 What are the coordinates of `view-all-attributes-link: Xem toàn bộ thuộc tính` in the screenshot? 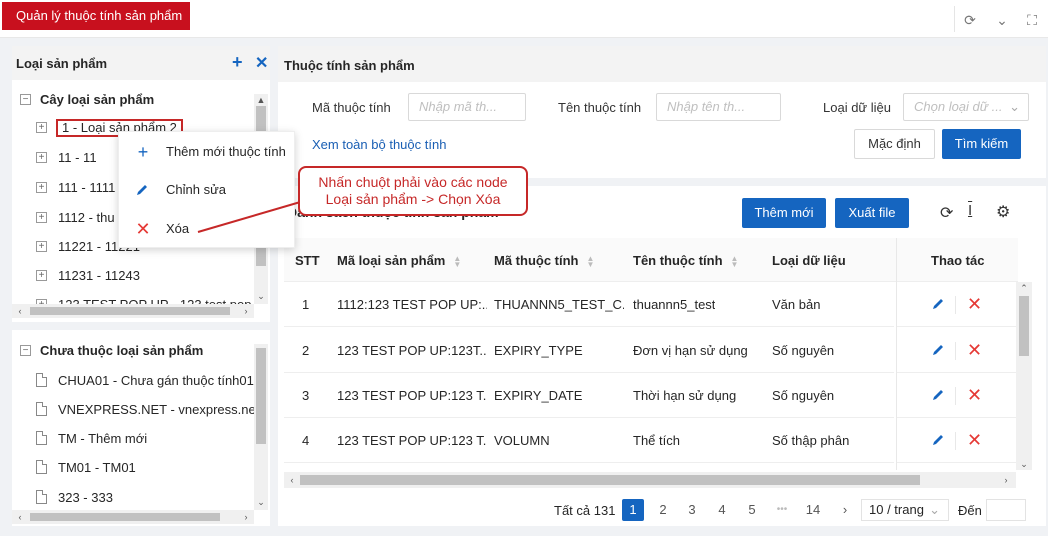 It's located at (379, 144).